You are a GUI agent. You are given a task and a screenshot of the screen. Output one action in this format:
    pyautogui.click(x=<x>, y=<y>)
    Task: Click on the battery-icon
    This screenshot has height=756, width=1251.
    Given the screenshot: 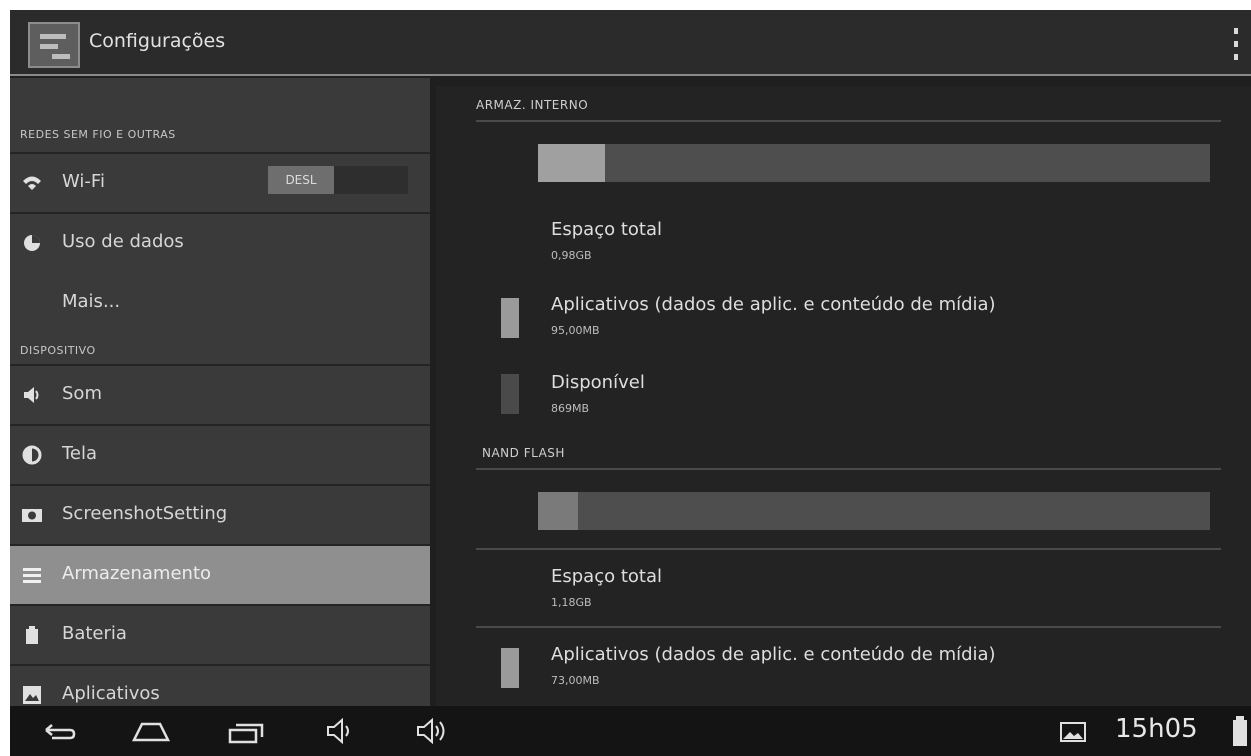 What is the action you would take?
    pyautogui.click(x=32, y=635)
    